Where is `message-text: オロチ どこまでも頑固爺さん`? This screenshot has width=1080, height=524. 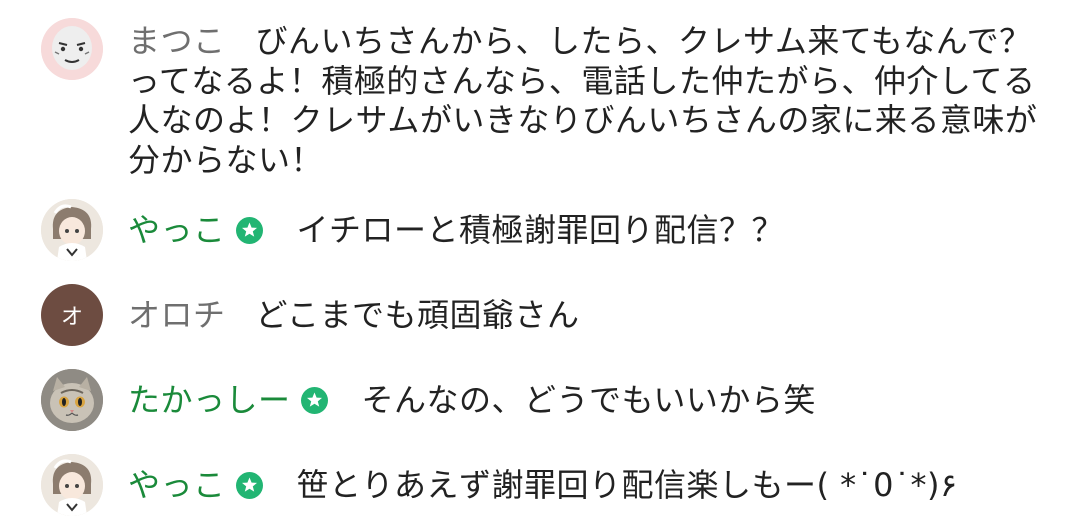 message-text: オロチ どこまでも頑固爺さん is located at coordinates (584, 316).